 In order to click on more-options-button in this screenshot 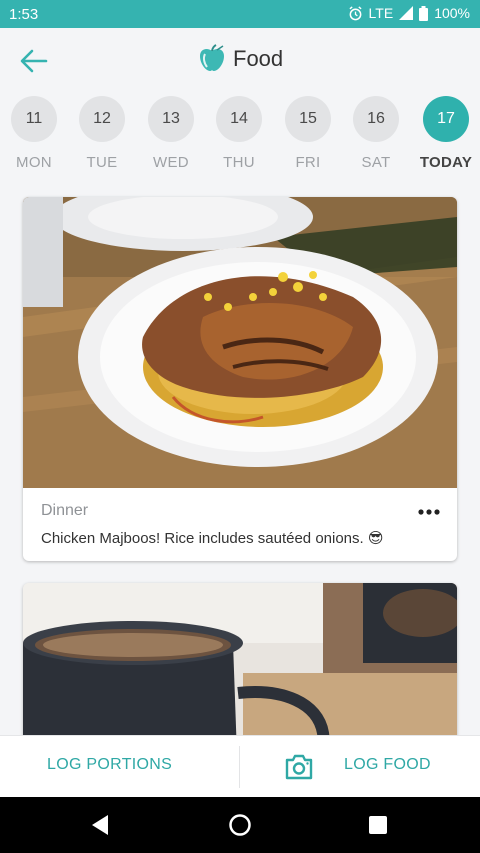, I will do `click(429, 512)`.